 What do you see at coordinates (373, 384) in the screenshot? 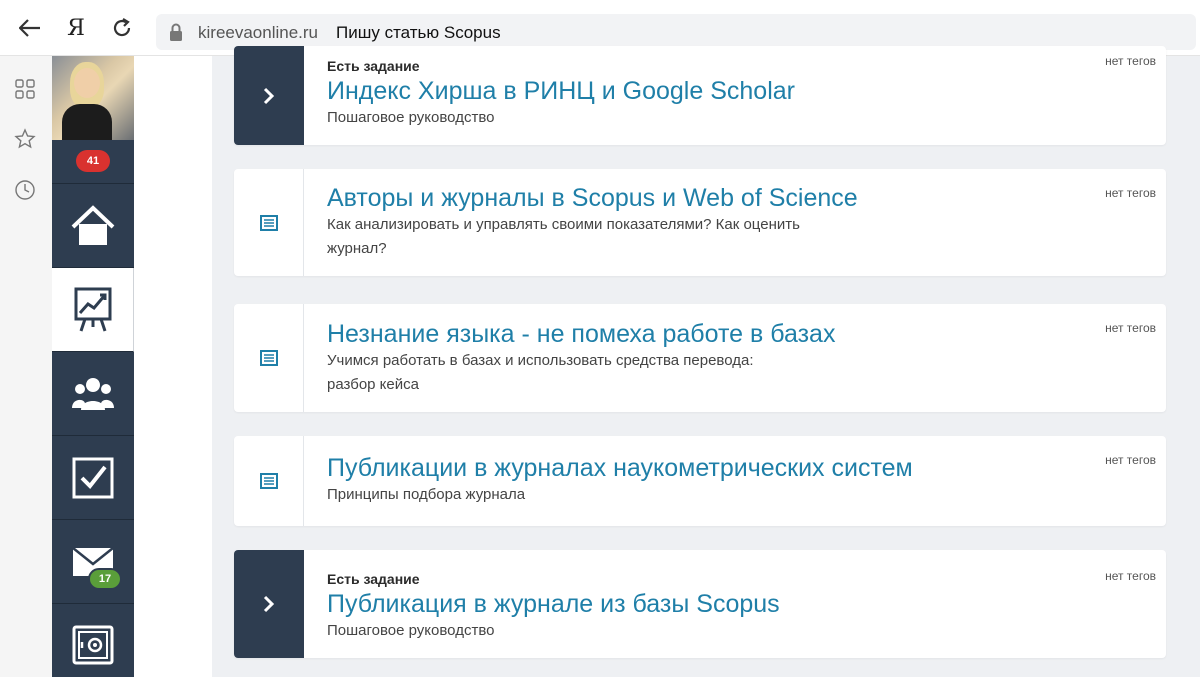
I see `lesson-description-line-2: разбор кейса` at bounding box center [373, 384].